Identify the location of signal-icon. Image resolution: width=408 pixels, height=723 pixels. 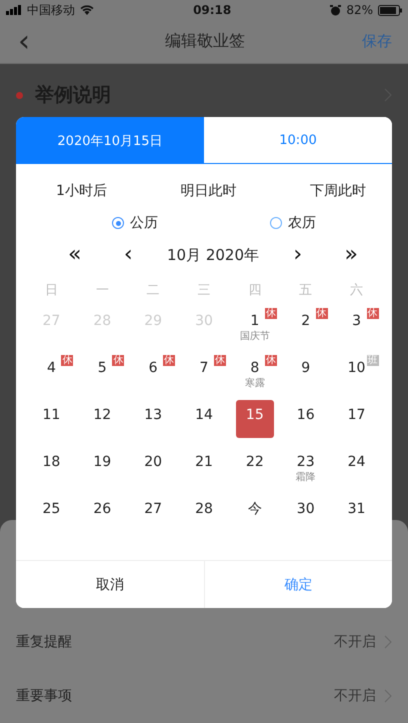
(14, 10).